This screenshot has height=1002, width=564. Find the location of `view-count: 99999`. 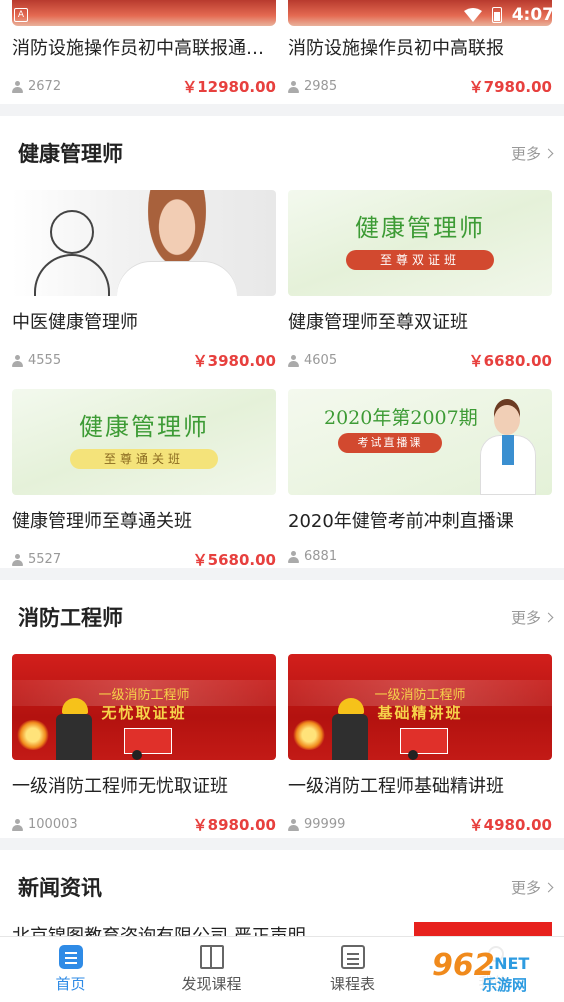

view-count: 99999 is located at coordinates (316, 824).